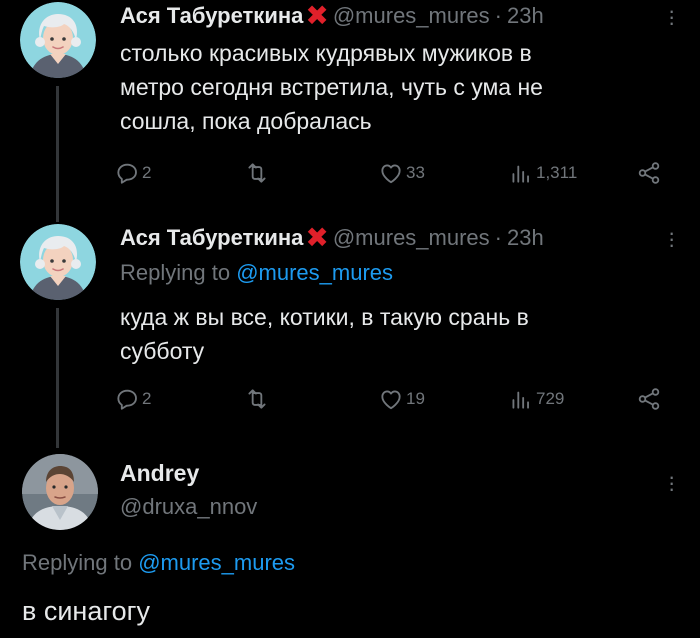 Image resolution: width=700 pixels, height=638 pixels. I want to click on tweet-actions: 2 19 729, so click(394, 401).